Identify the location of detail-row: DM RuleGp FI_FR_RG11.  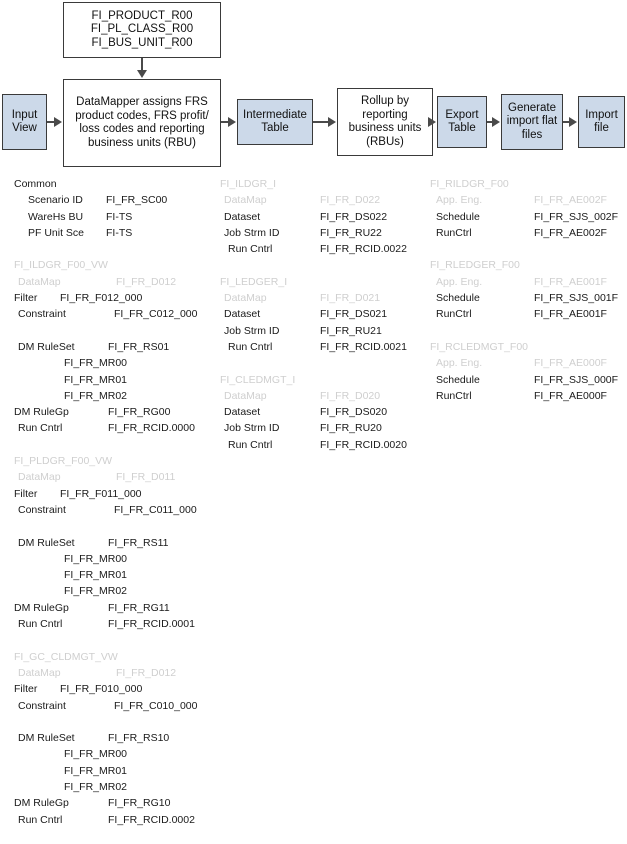
(116, 608).